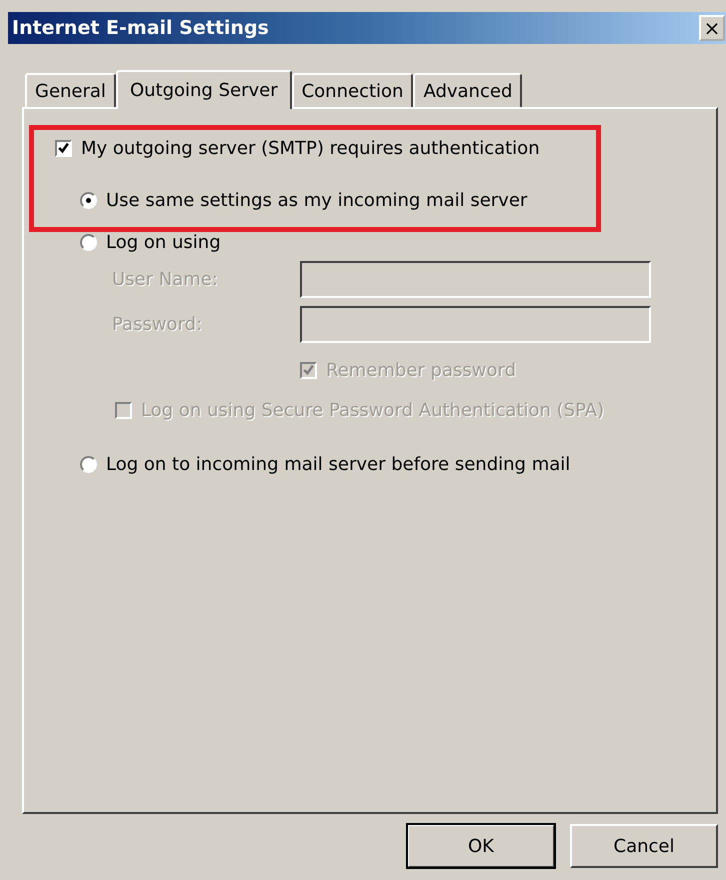 The width and height of the screenshot is (726, 880). What do you see at coordinates (481, 846) in the screenshot?
I see `dialog-button: OK` at bounding box center [481, 846].